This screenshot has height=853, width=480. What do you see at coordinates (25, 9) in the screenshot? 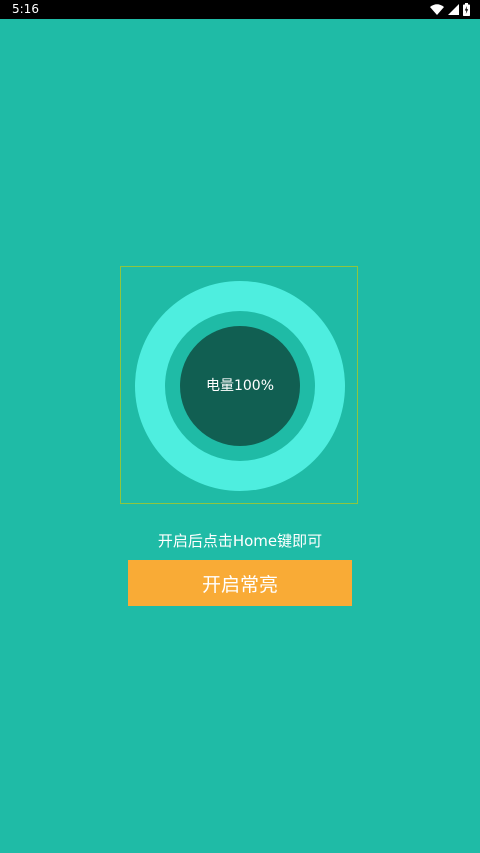
I see `status-time: 5:16` at bounding box center [25, 9].